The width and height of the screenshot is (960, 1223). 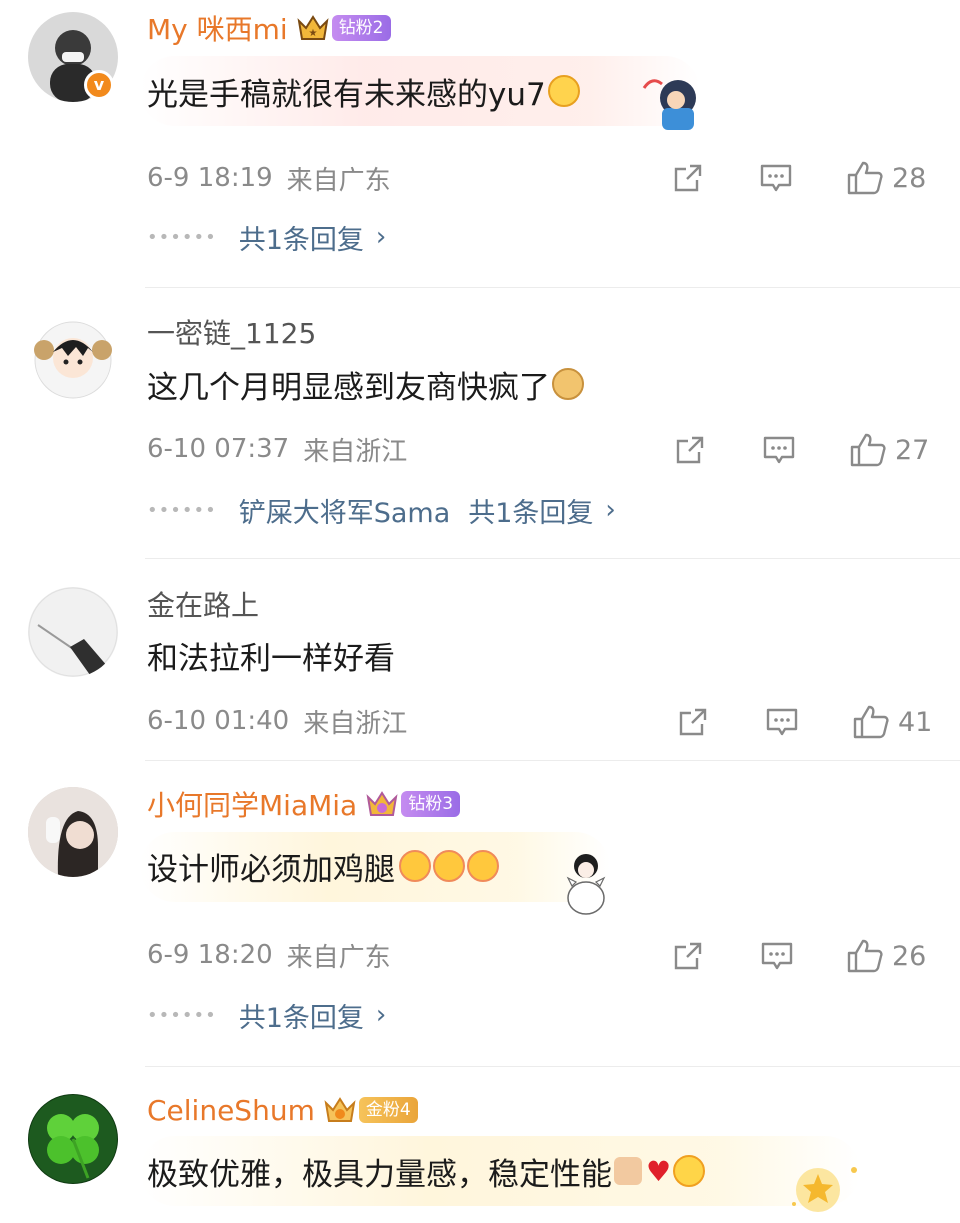 What do you see at coordinates (886, 178) in the screenshot?
I see `like-button: 28` at bounding box center [886, 178].